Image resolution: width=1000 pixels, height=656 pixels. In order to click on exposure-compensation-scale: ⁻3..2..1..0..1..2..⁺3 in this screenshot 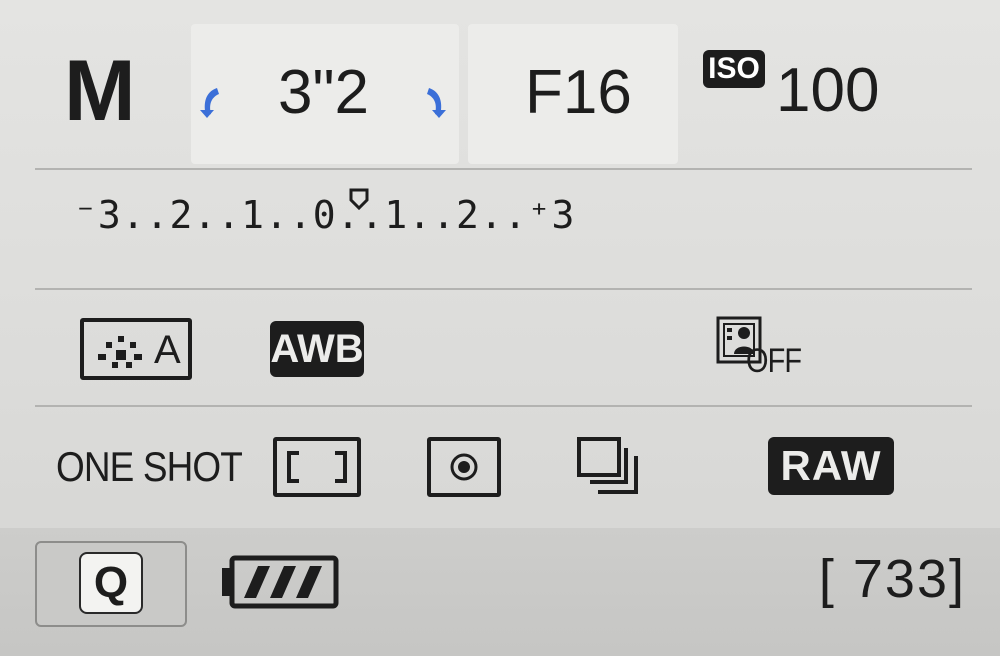, I will do `click(324, 215)`.